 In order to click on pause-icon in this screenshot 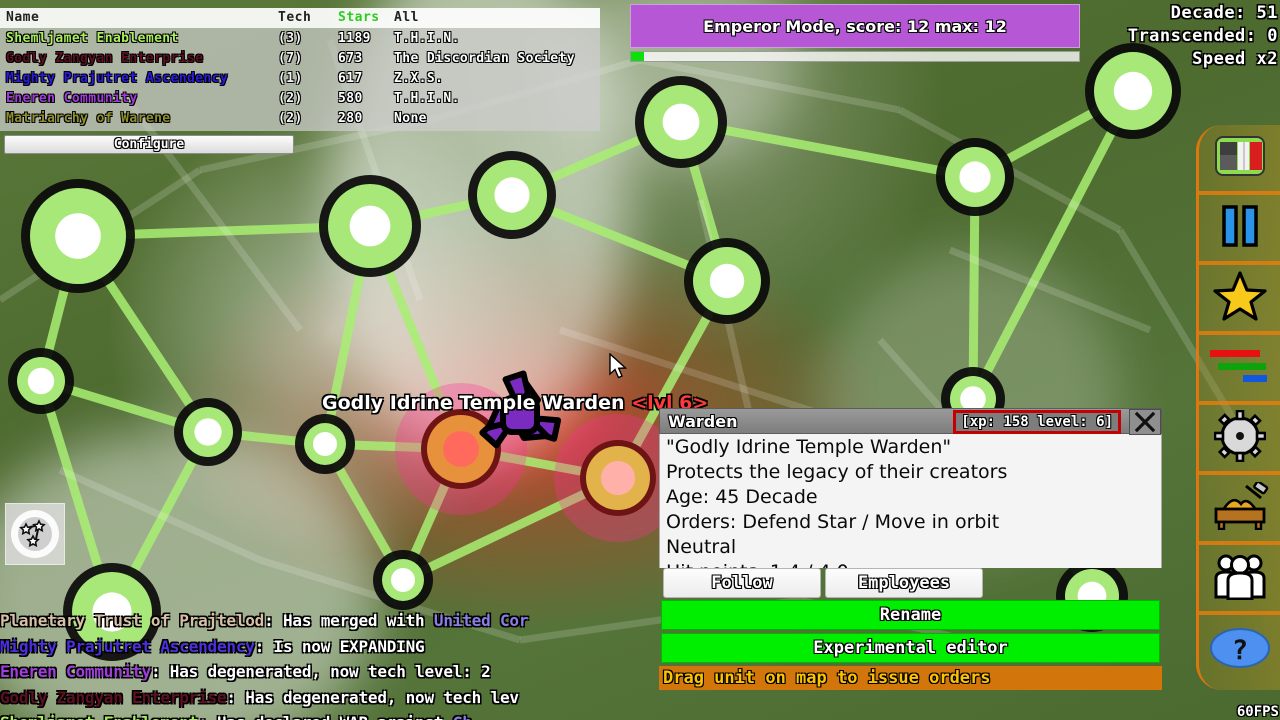, I will do `click(1240, 228)`.